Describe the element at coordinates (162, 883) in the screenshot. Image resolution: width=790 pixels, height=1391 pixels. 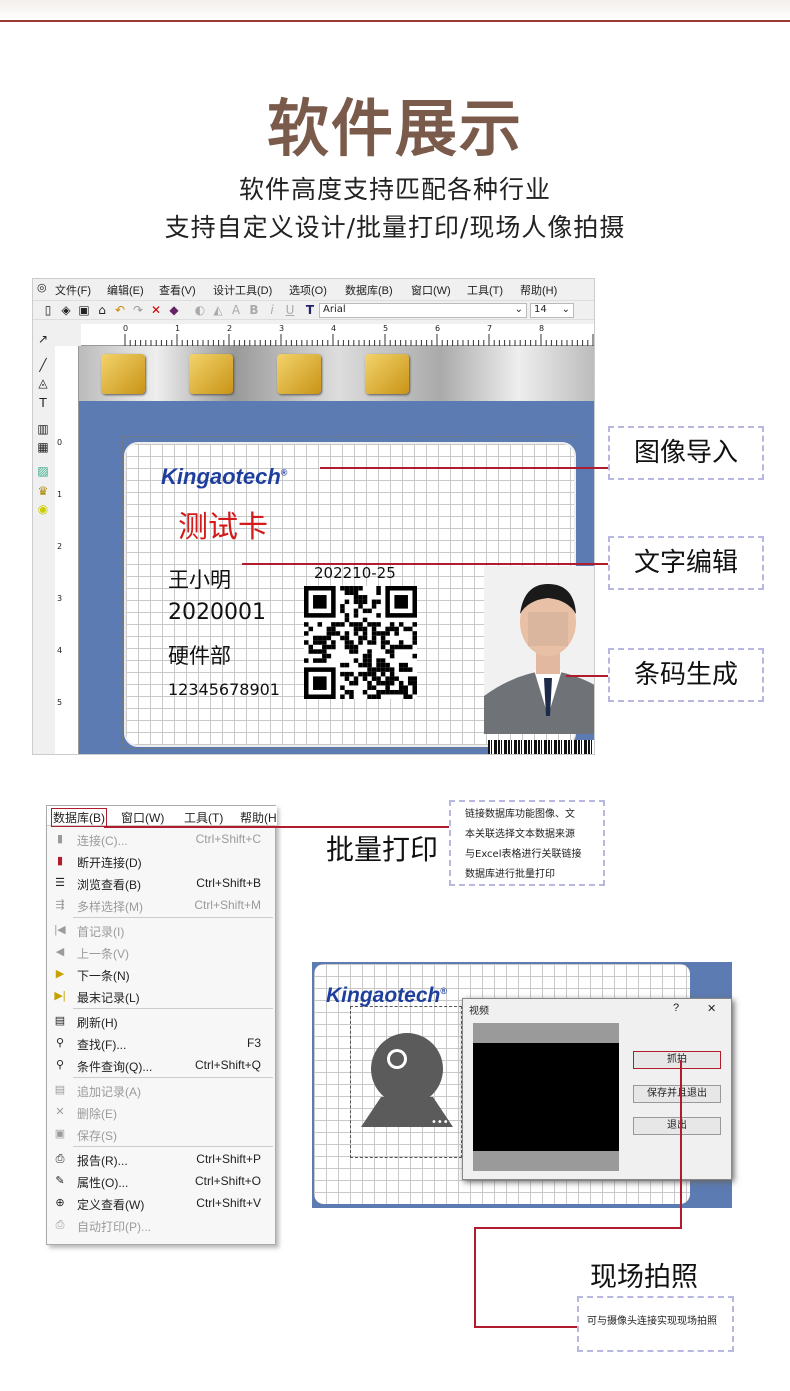
I see `db-menu-item: ☰ 浏览查看(B) Ctrl+Shift+B` at that location.